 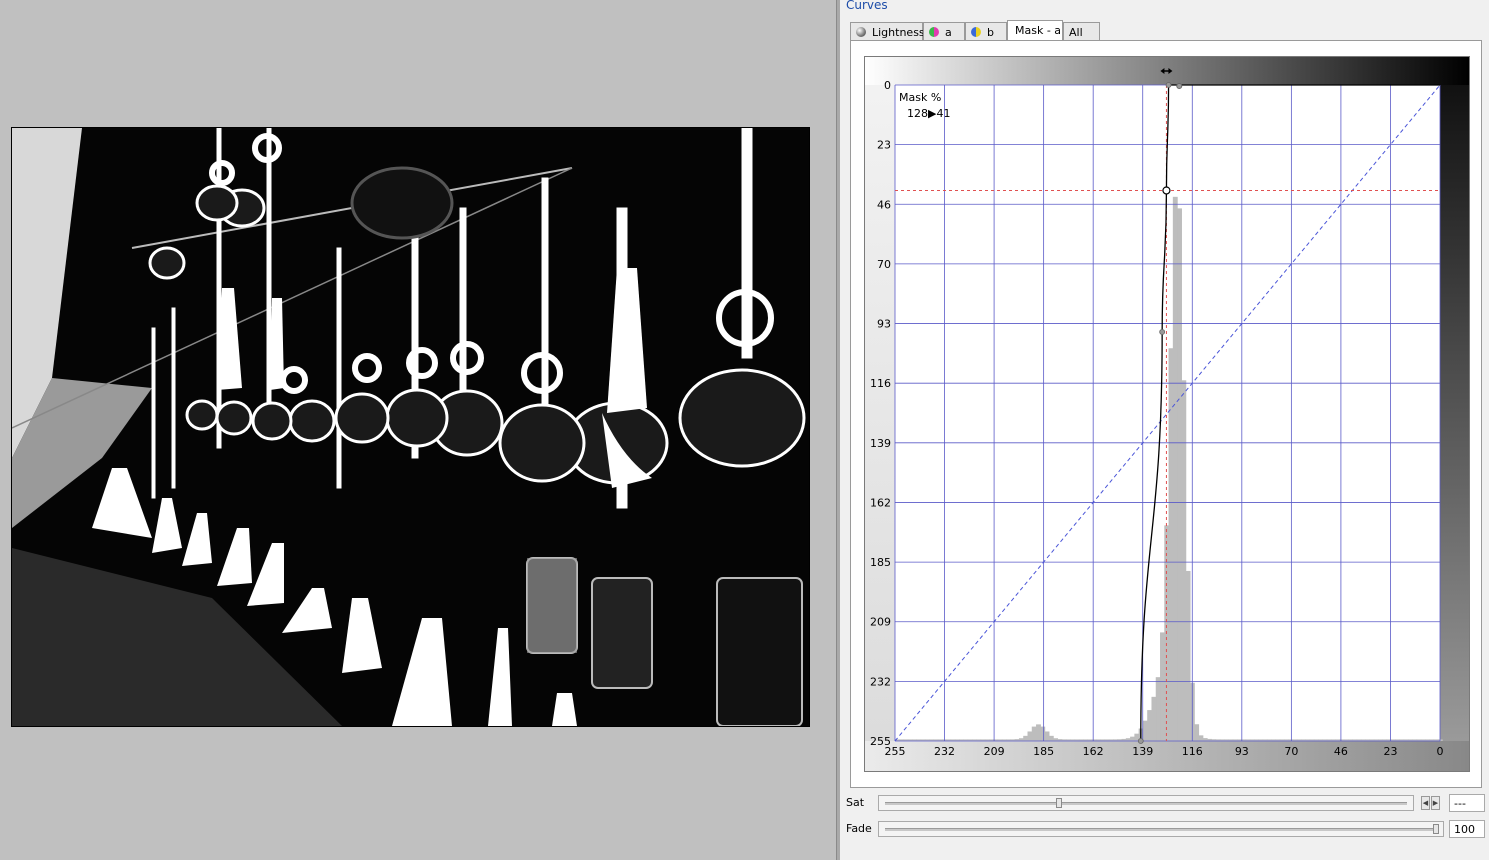 What do you see at coordinates (1058, 803) in the screenshot?
I see `sat-slider-thumb` at bounding box center [1058, 803].